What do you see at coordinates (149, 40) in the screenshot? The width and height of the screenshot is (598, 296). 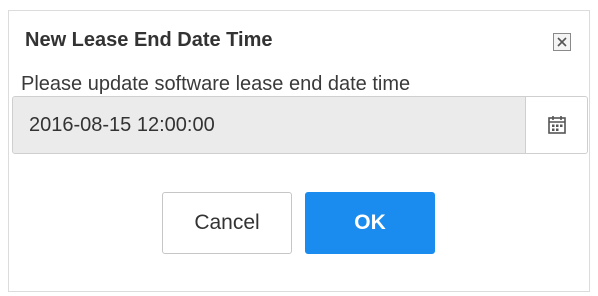 I see `dialog-title: New Lease End Date Time` at bounding box center [149, 40].